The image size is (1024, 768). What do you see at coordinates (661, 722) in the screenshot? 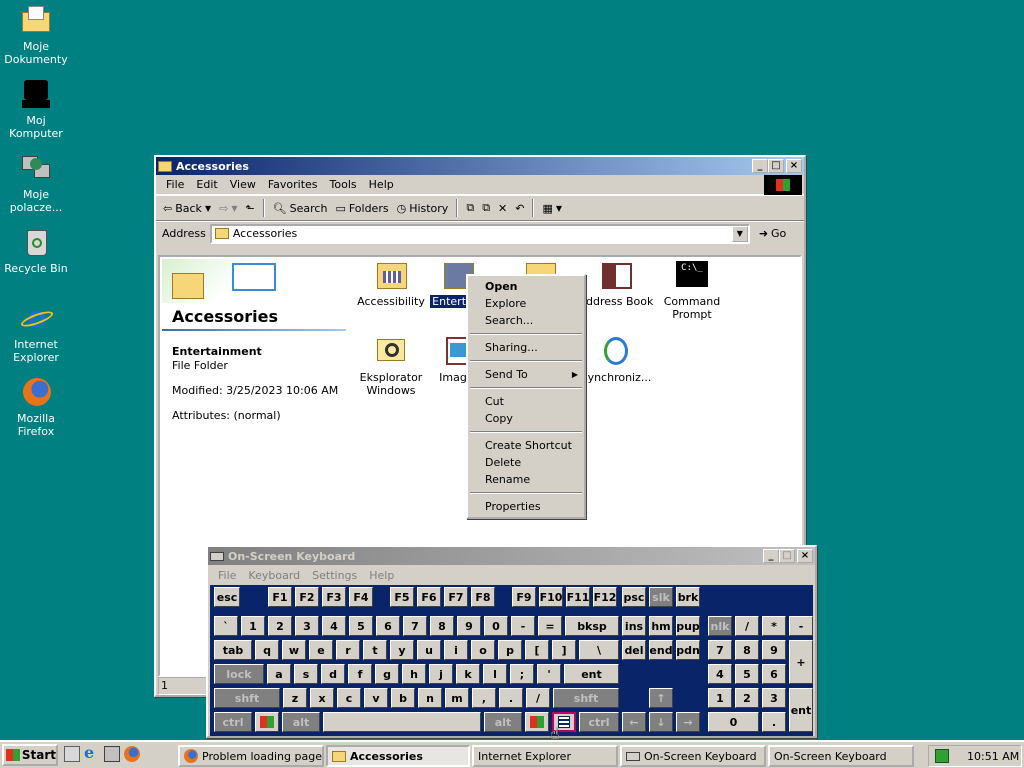
I see `key-r5-9: ↓` at bounding box center [661, 722].